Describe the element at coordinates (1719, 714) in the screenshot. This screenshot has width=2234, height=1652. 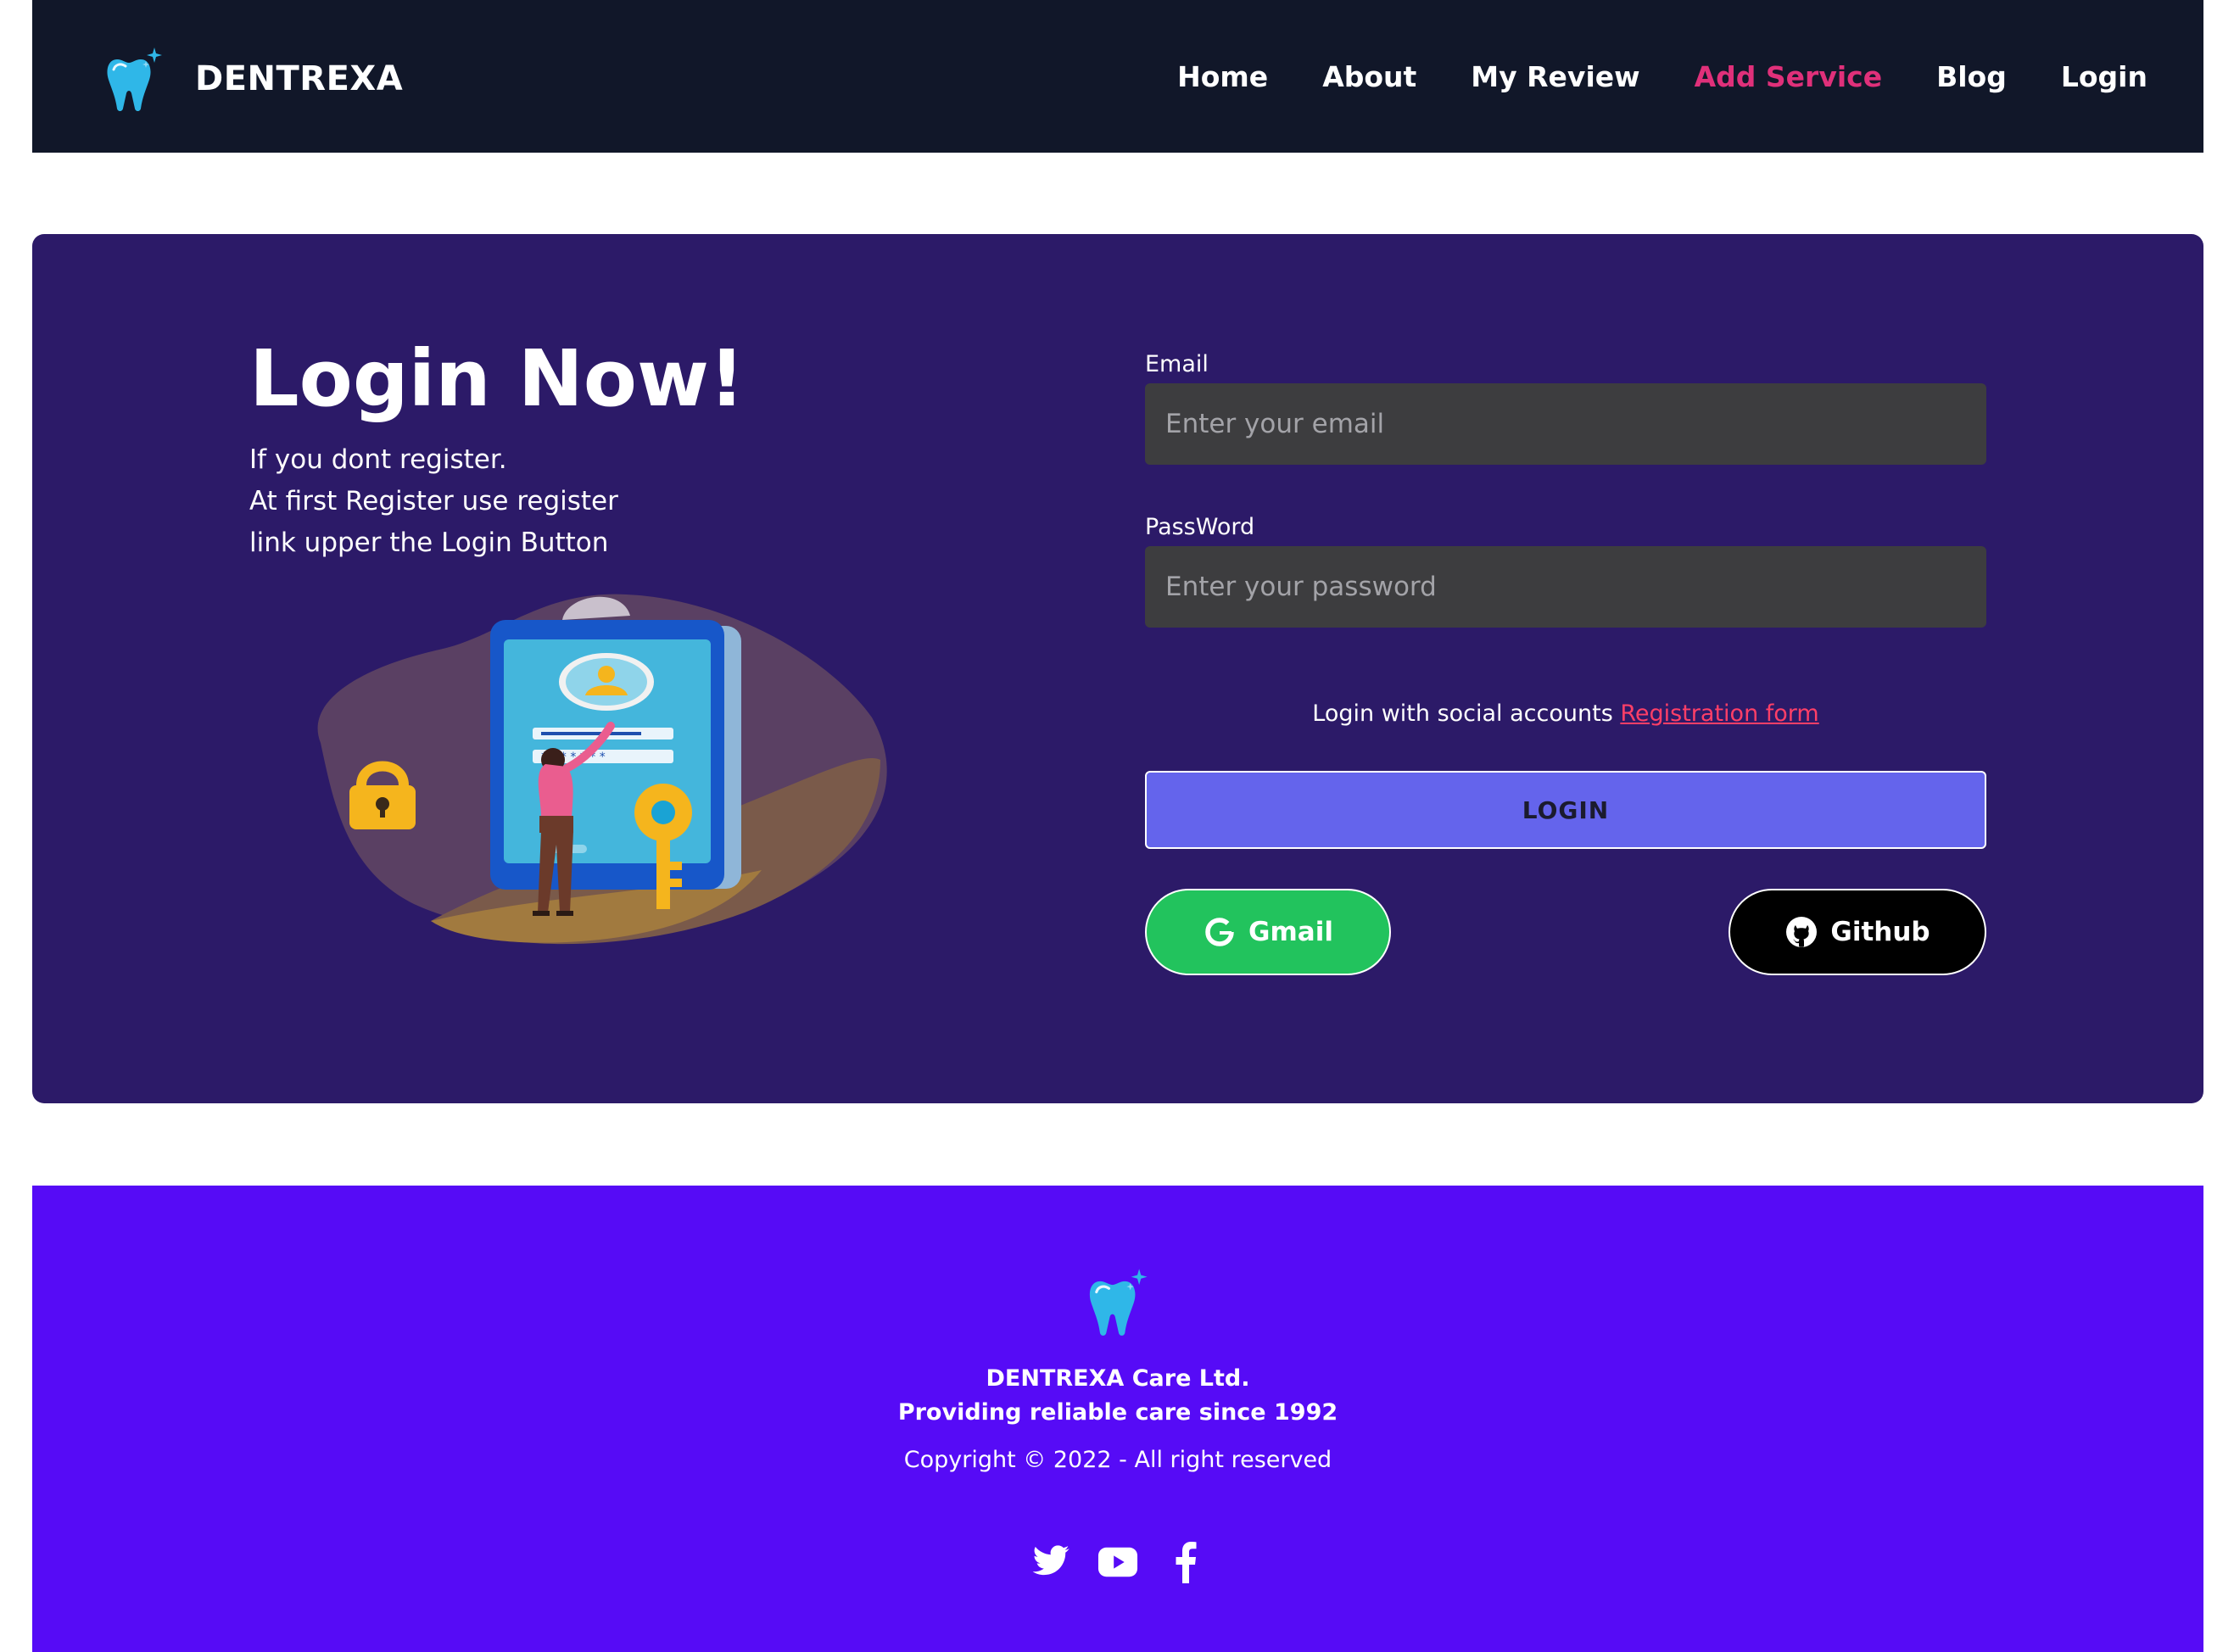
I see `registration-link: Registration form` at that location.